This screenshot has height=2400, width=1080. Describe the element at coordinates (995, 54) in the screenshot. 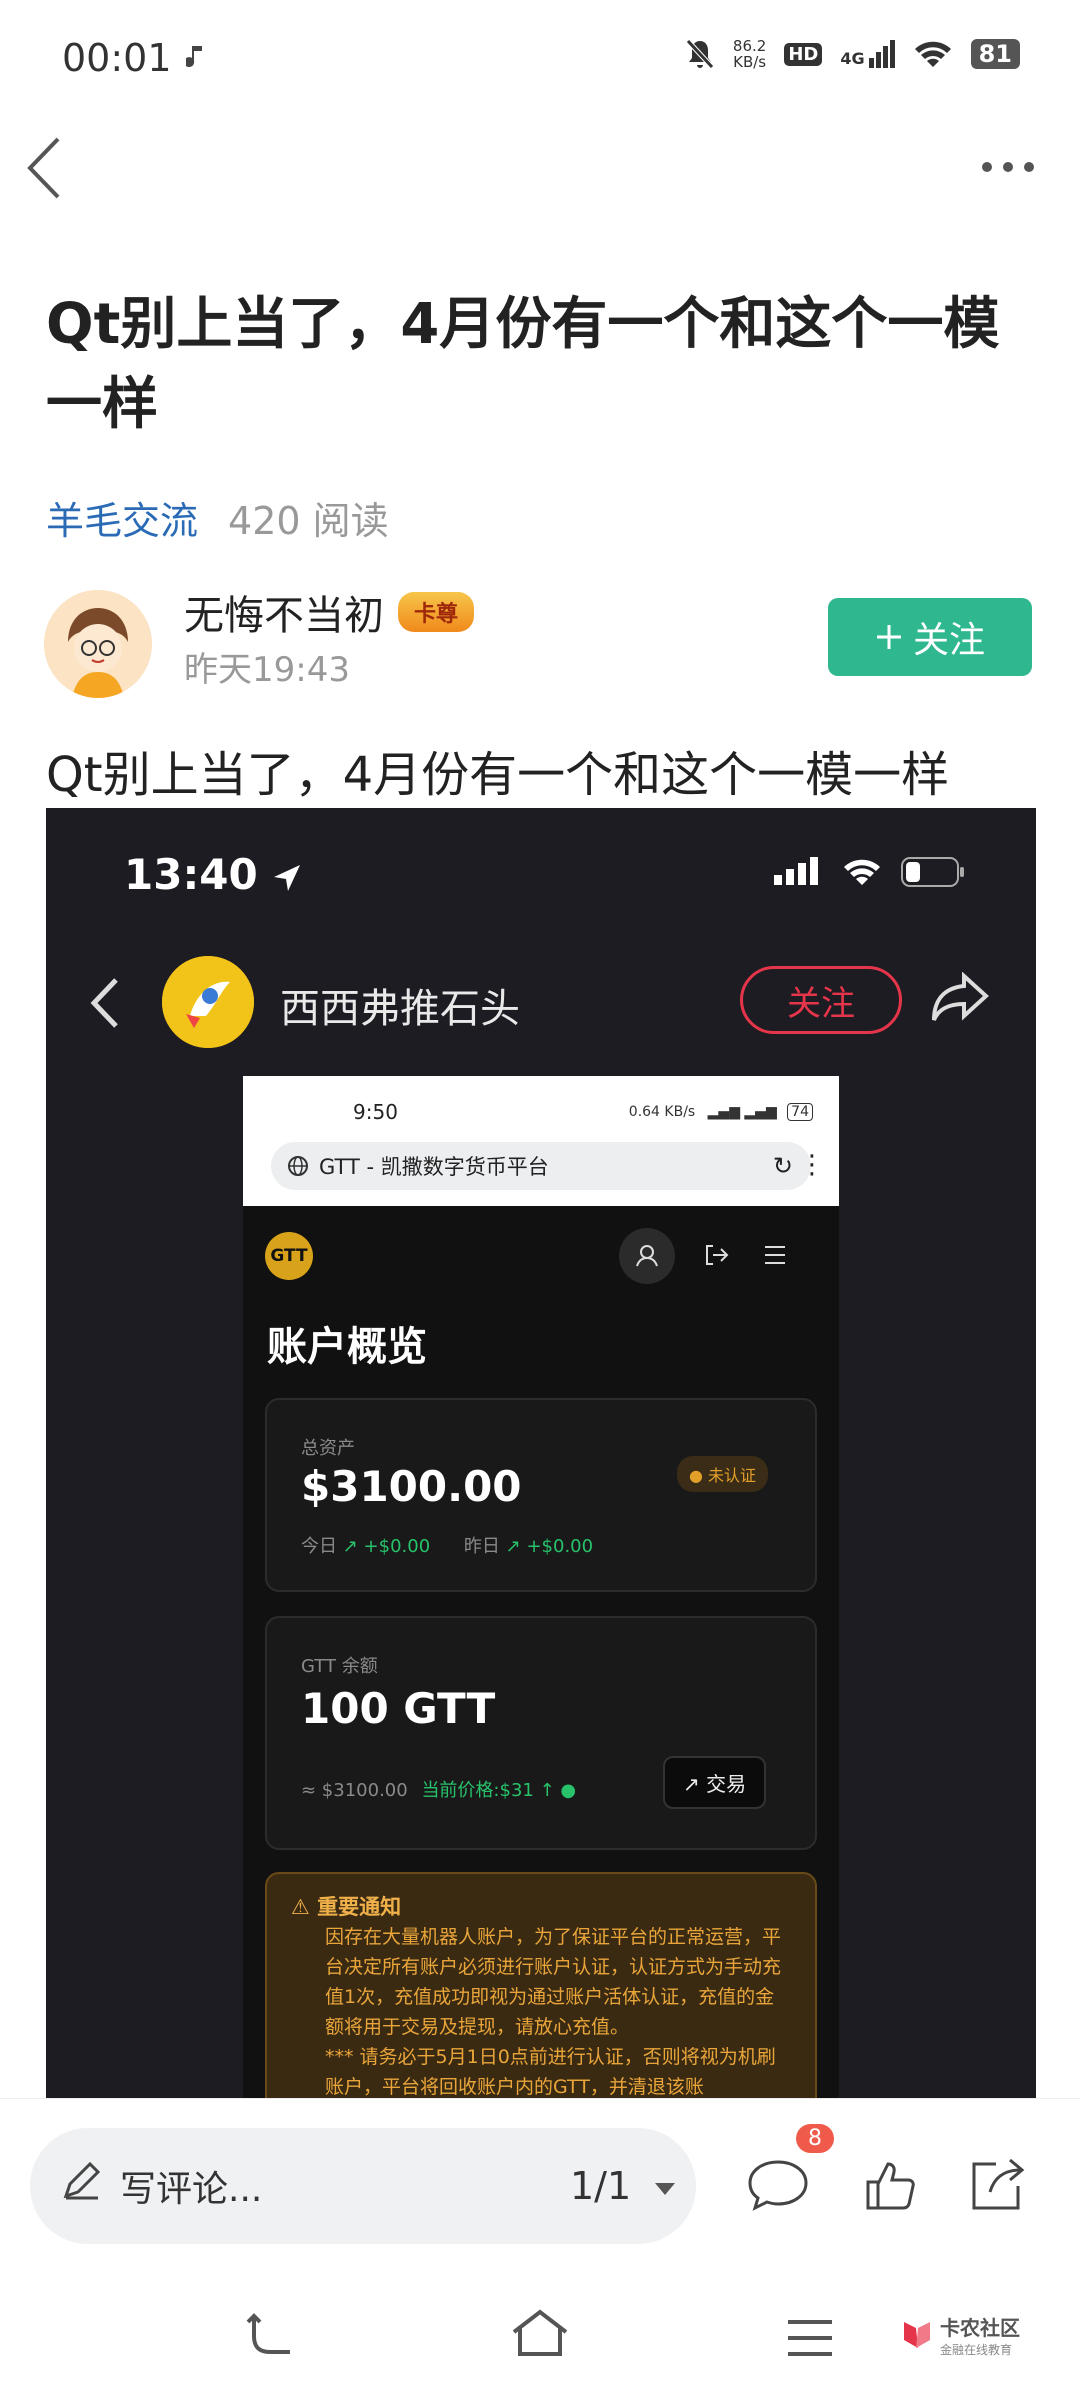

I see `battery-icon: 81` at that location.